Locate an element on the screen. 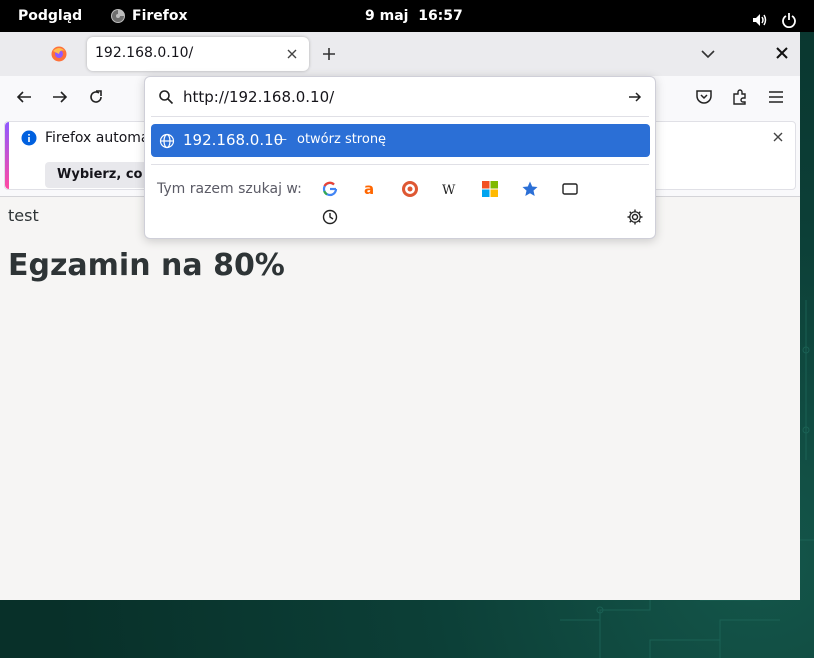  clock-time: 16:57 is located at coordinates (440, 16).